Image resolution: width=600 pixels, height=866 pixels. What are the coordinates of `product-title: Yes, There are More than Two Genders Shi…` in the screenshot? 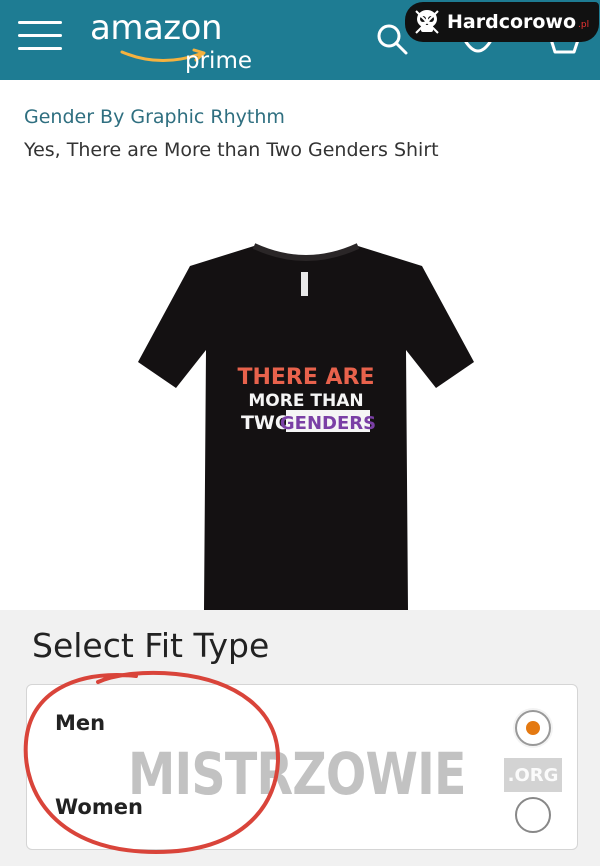 It's located at (231, 150).